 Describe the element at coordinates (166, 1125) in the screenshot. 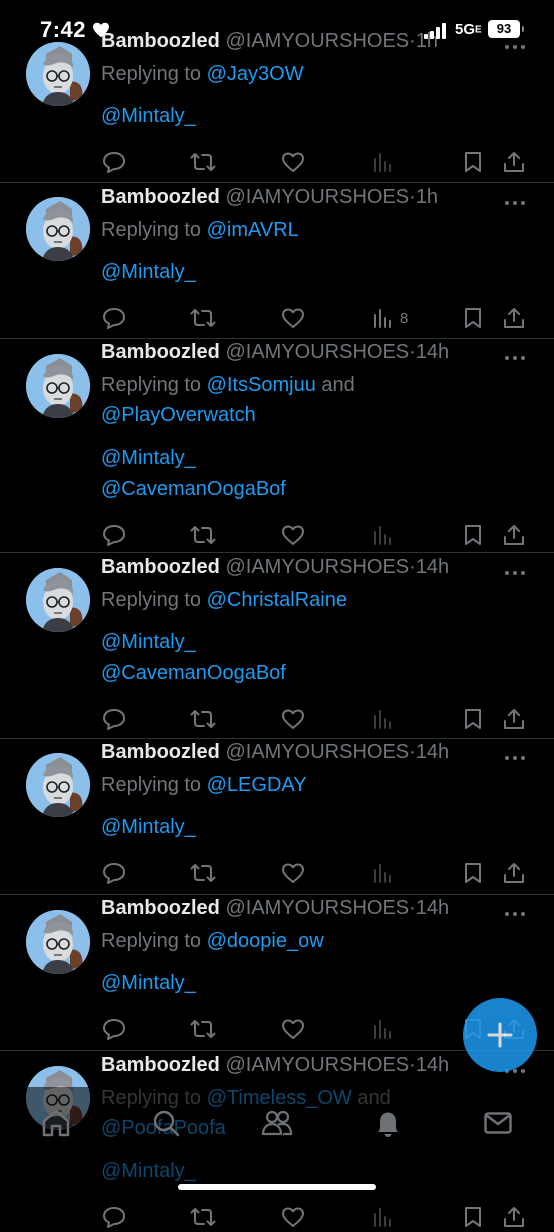

I see `nav-search` at that location.